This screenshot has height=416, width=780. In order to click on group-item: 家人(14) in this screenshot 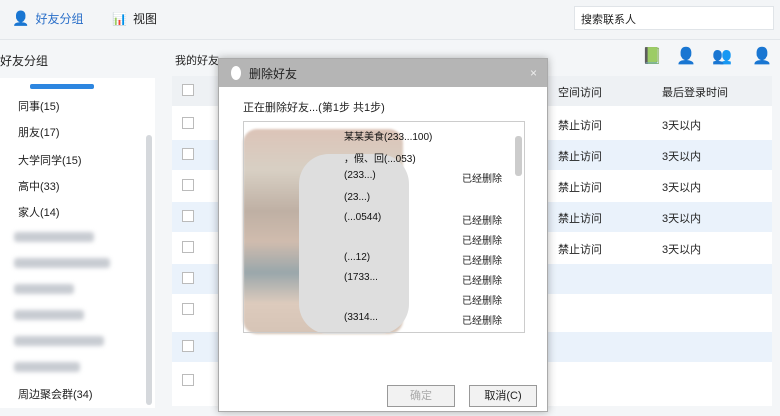, I will do `click(39, 212)`.